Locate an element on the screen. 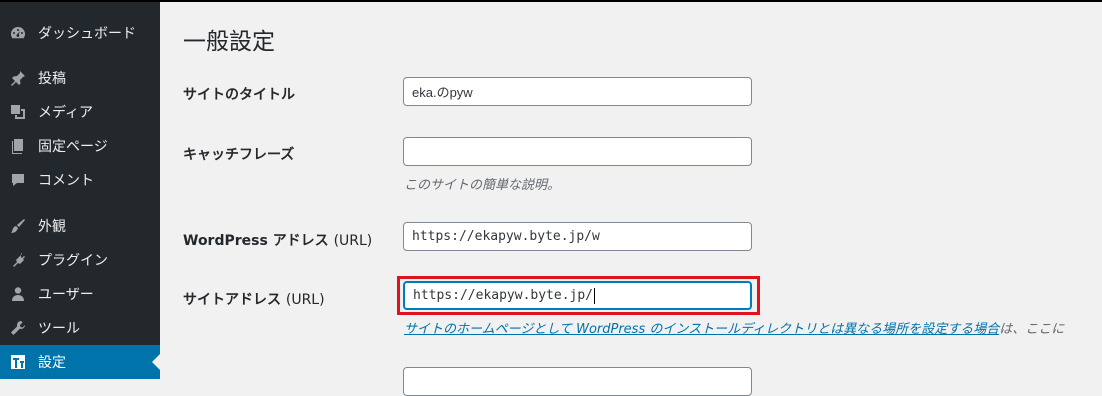 Image resolution: width=1102 pixels, height=396 pixels. site-address-label: サイトアドレス (URL) is located at coordinates (254, 299).